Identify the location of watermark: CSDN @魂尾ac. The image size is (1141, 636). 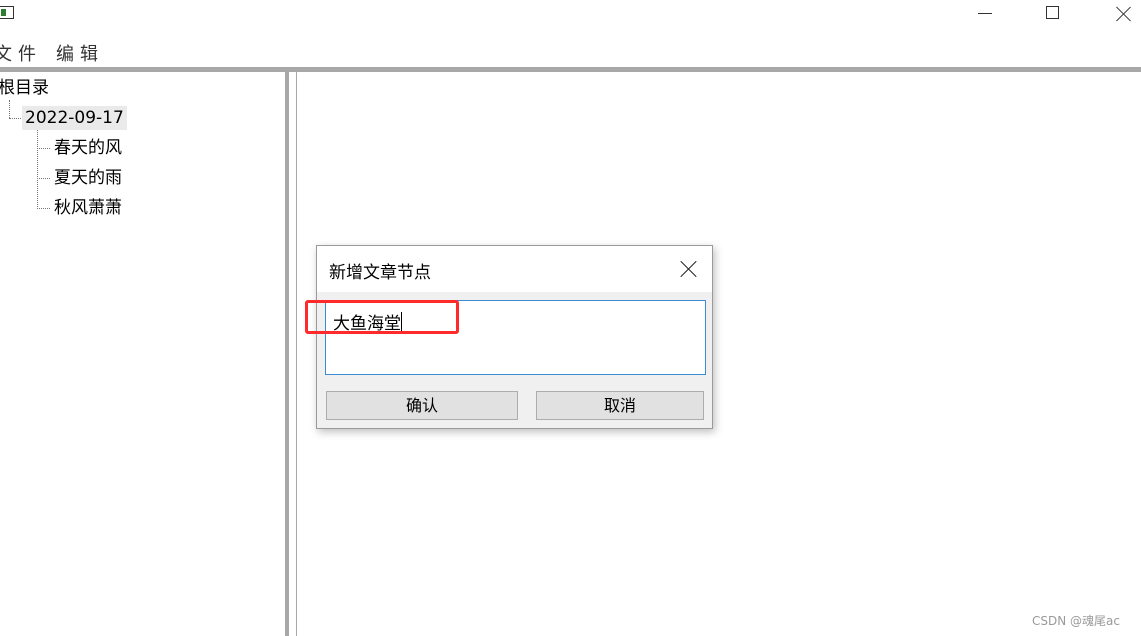
(1076, 621).